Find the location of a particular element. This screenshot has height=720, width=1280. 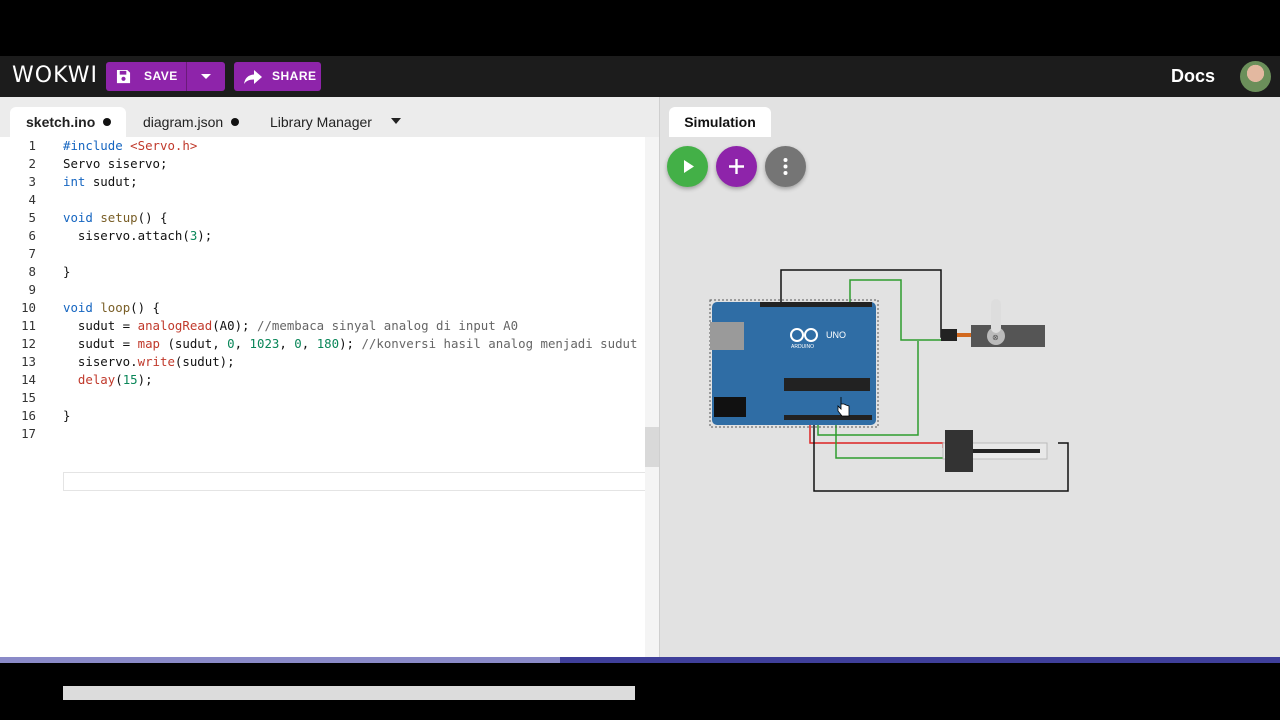

save-button: SAVE is located at coordinates (165, 76).